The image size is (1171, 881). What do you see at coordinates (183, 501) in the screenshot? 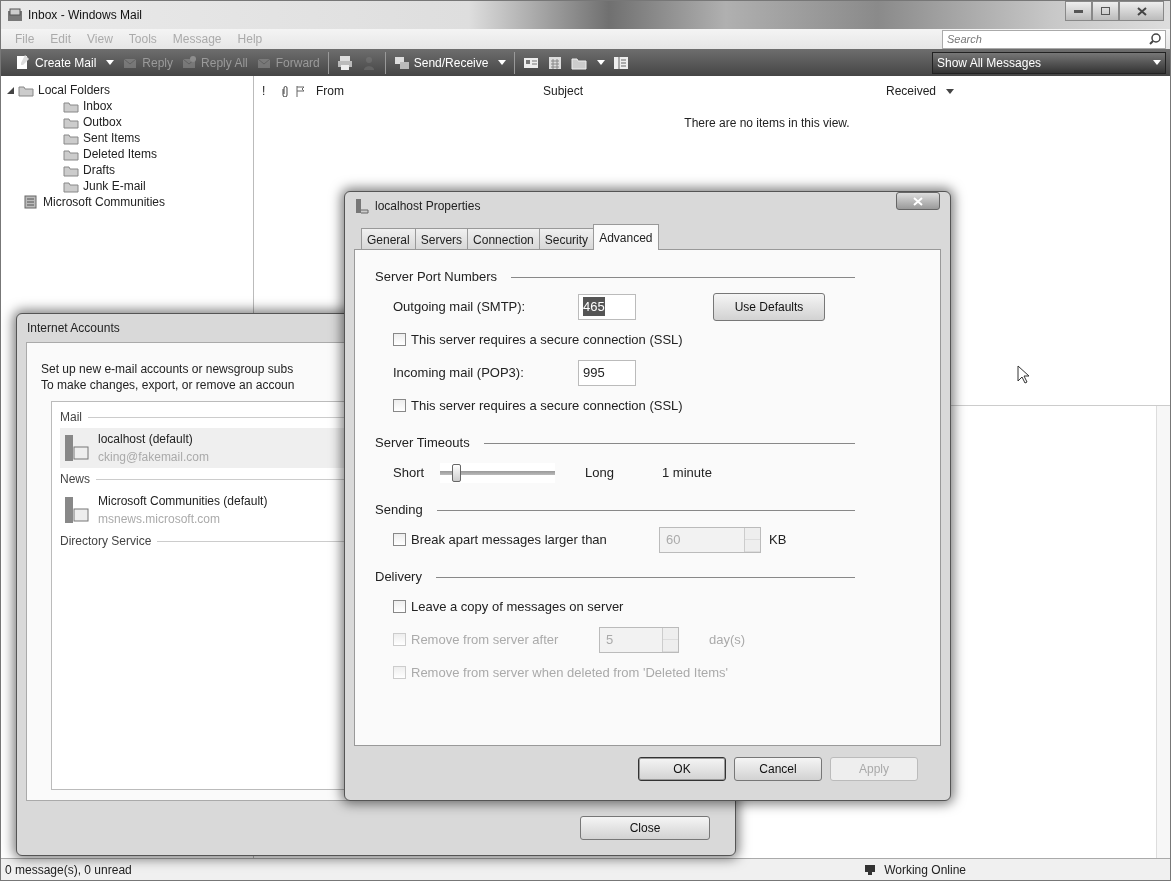
I see `account-name: Microsoft Communities (default)` at bounding box center [183, 501].